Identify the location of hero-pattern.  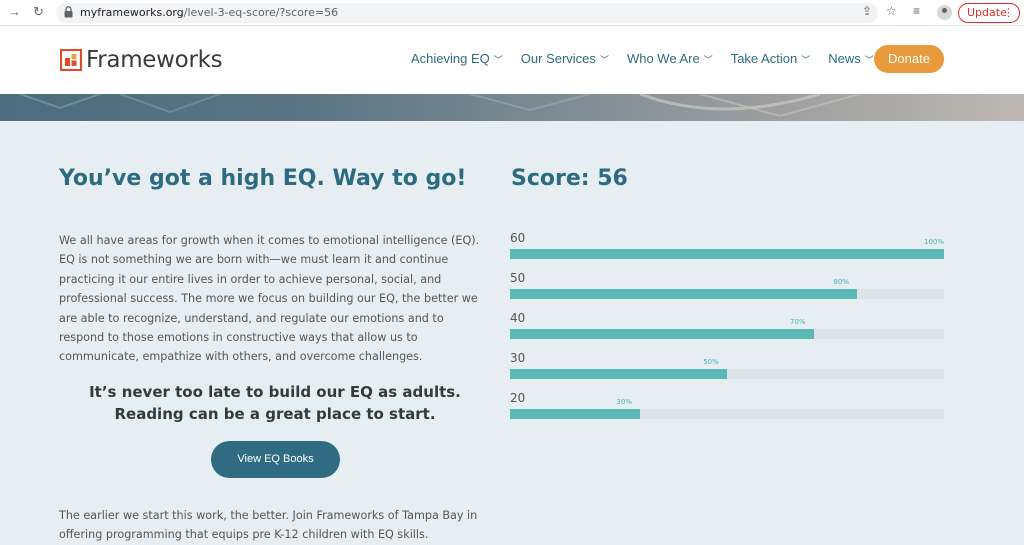
(440, 106).